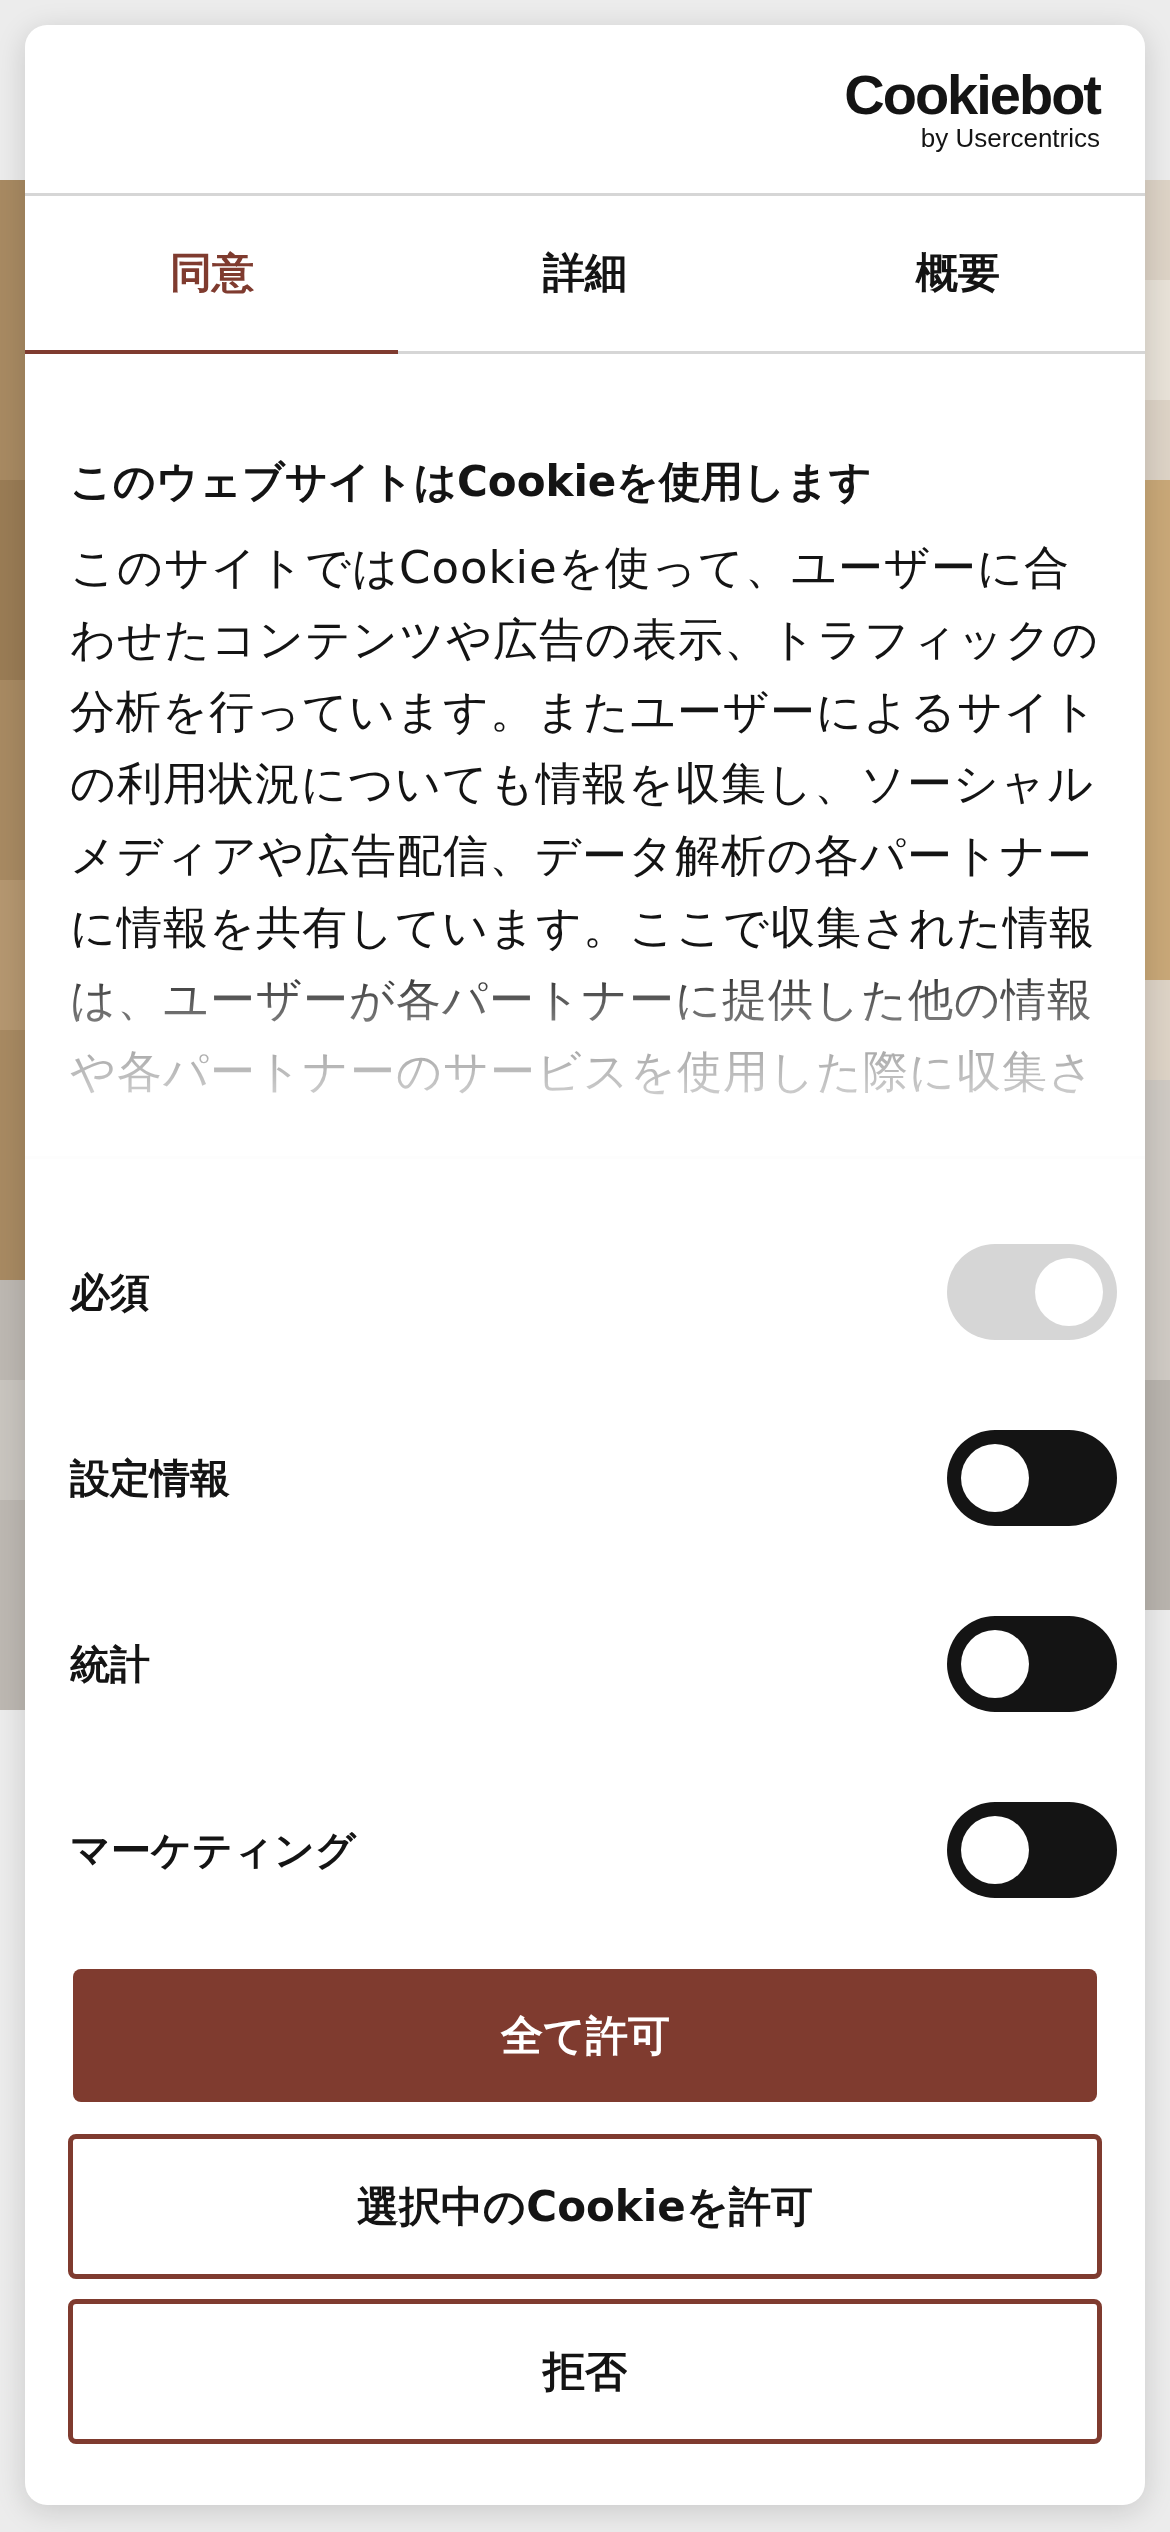 This screenshot has height=2532, width=1170. Describe the element at coordinates (150, 1478) in the screenshot. I see `category-label: 設定情報` at that location.